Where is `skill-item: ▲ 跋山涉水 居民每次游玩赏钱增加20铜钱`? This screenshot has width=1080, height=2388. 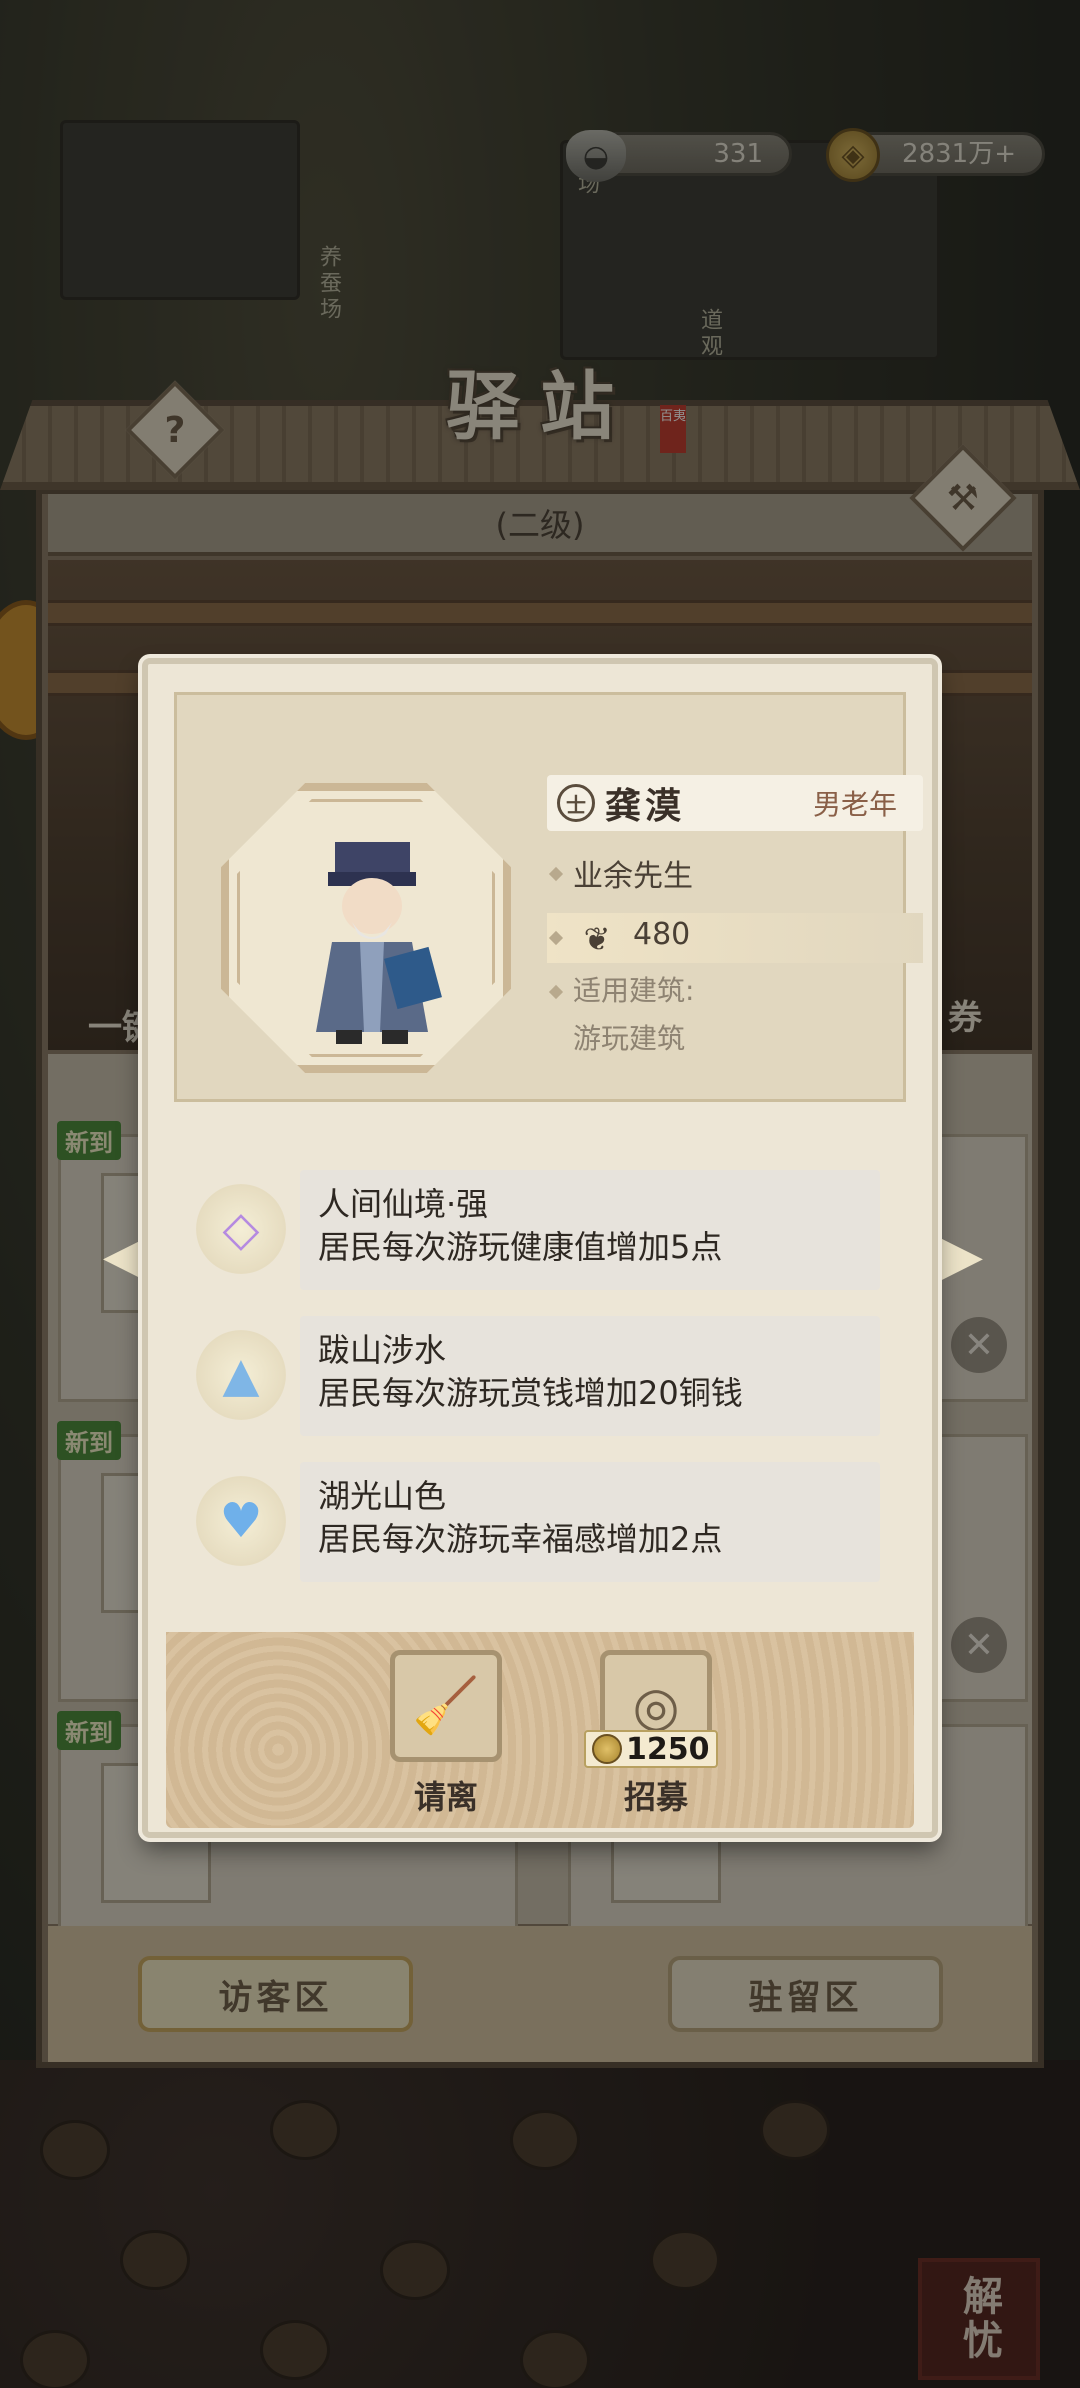
skill-item: ▲ 跋山涉水 居民每次游玩赏钱增加20铜钱 is located at coordinates (547, 1376).